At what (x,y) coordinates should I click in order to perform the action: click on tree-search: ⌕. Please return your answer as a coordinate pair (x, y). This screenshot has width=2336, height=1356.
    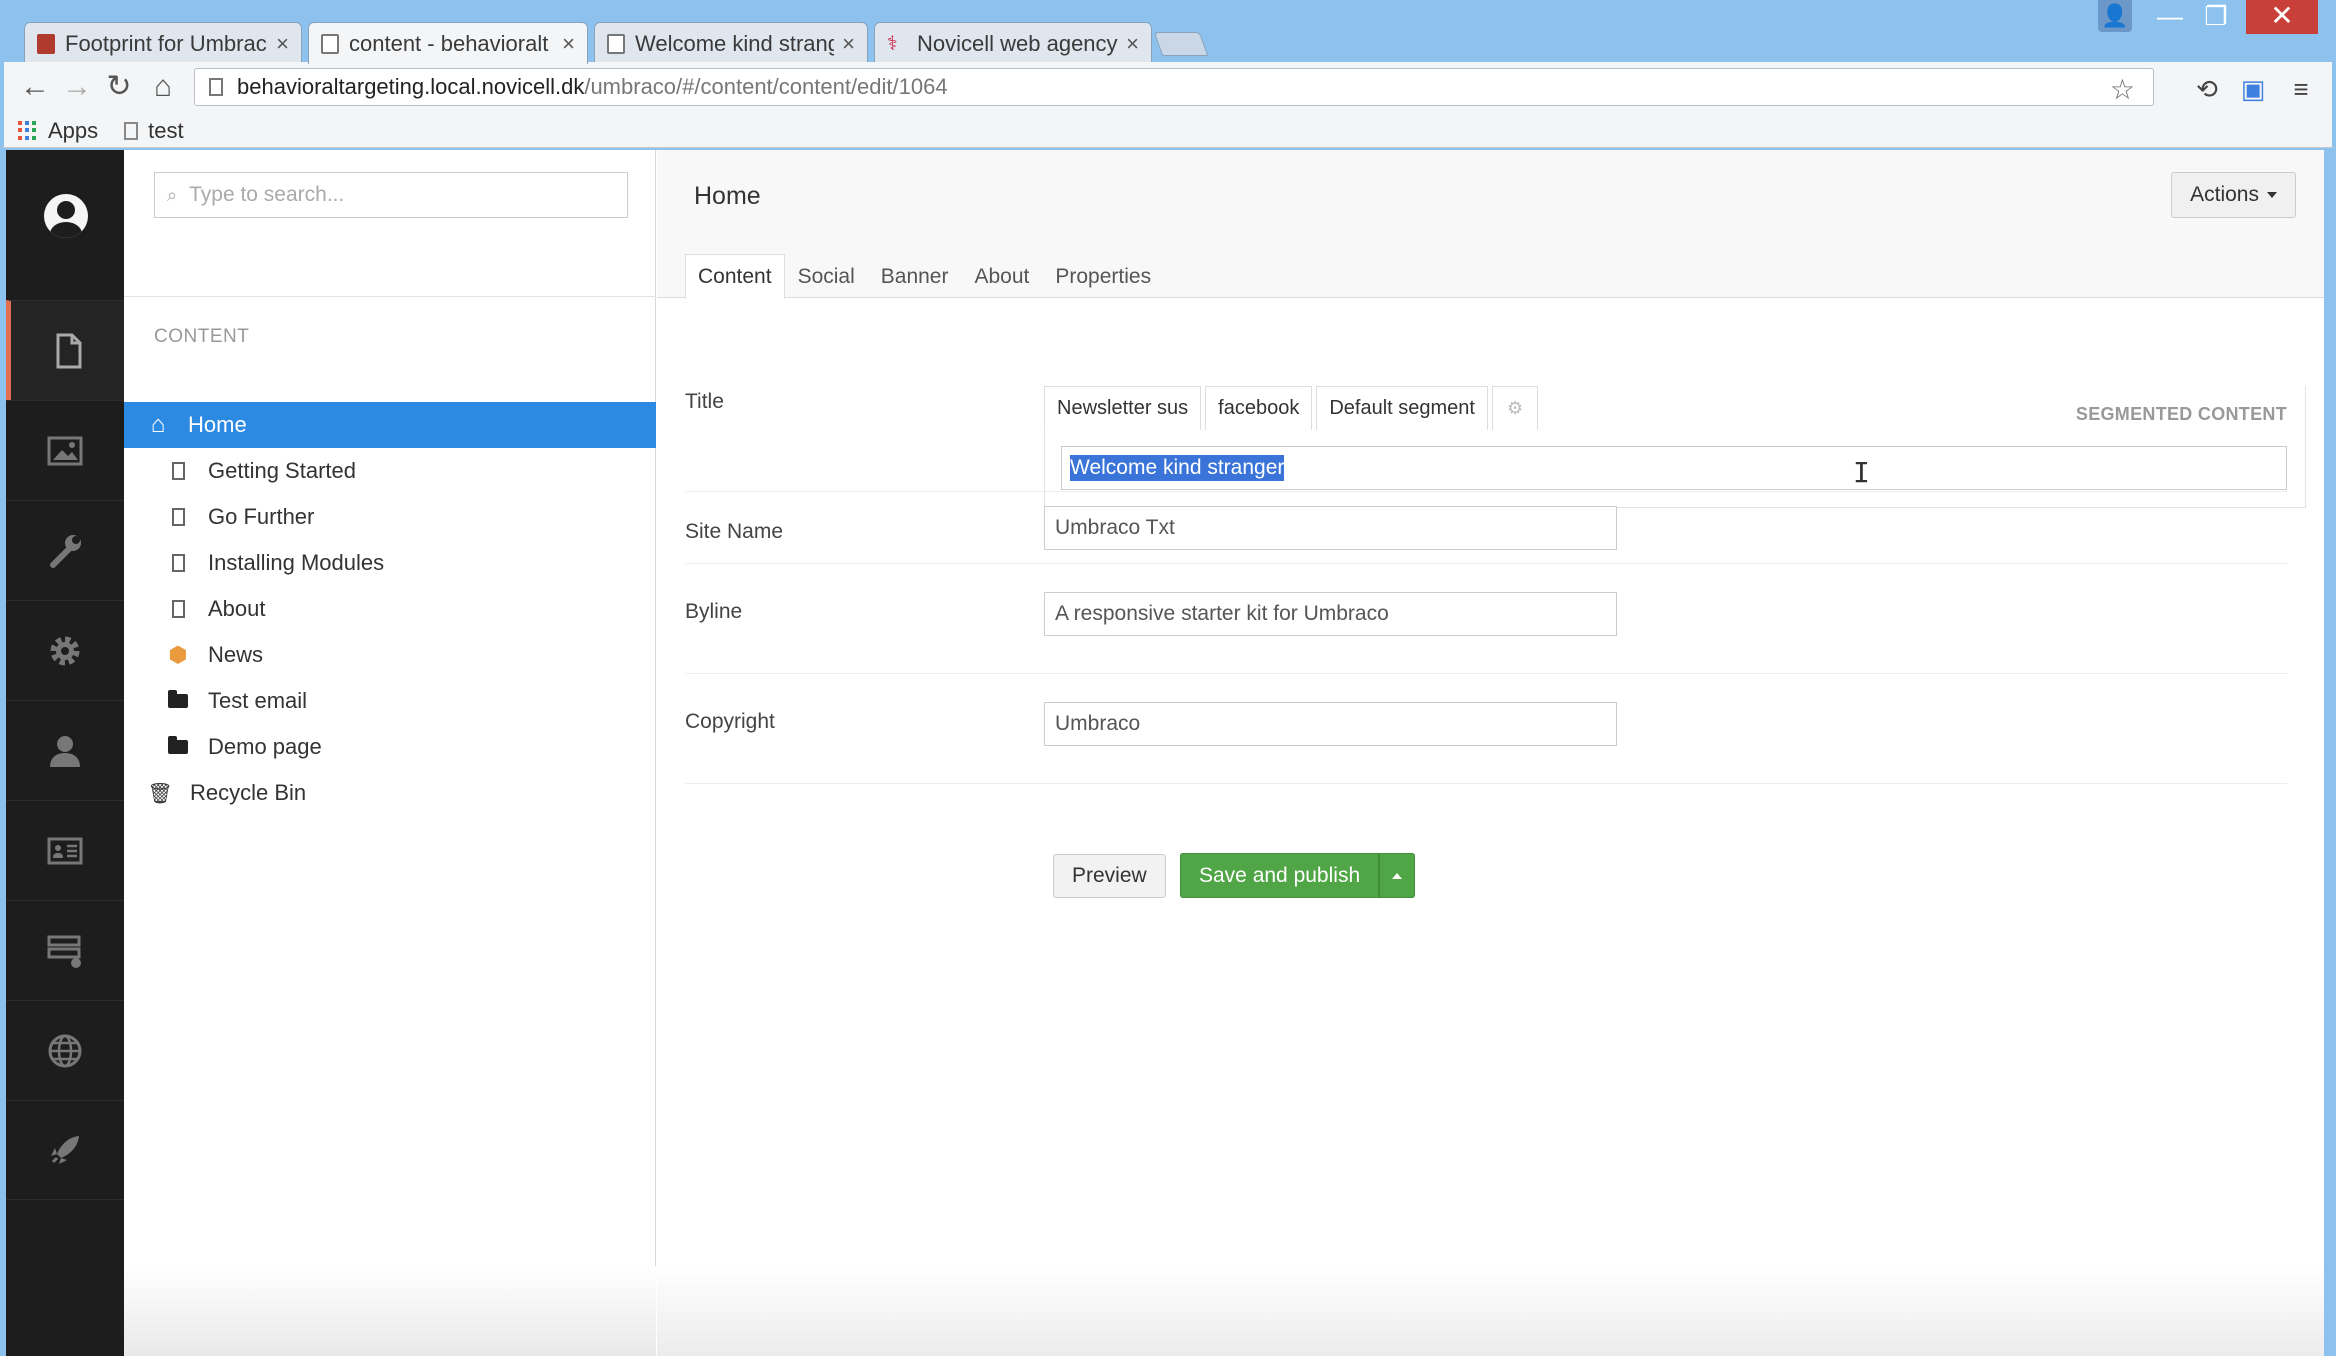
    Looking at the image, I should click on (391, 195).